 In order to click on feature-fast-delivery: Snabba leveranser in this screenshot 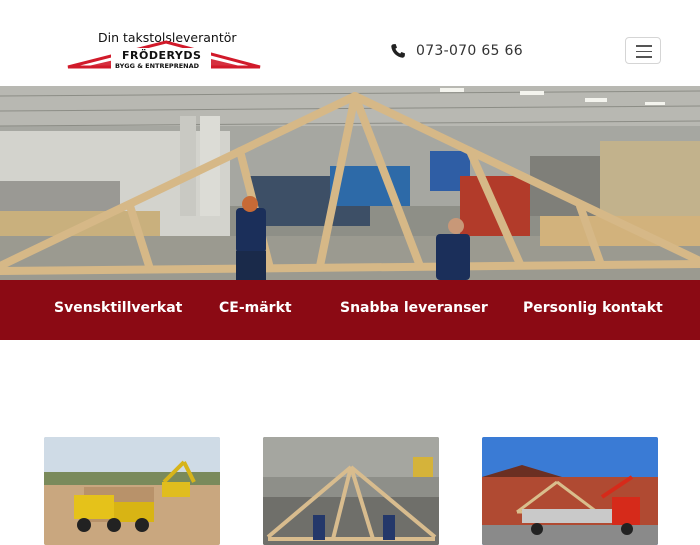, I will do `click(414, 308)`.